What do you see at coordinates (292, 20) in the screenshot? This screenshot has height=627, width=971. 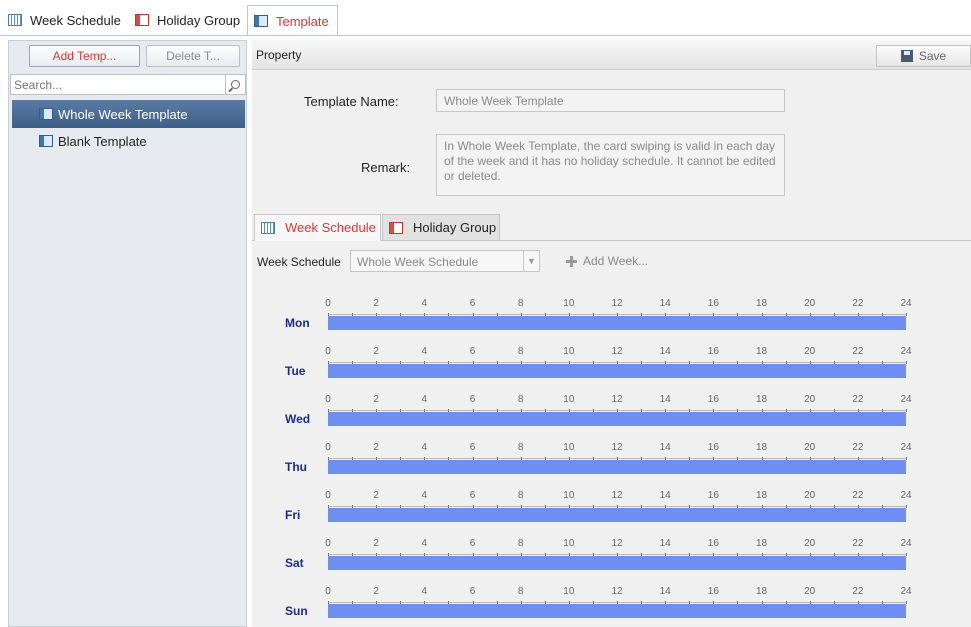 I see `tab-template: Template` at bounding box center [292, 20].